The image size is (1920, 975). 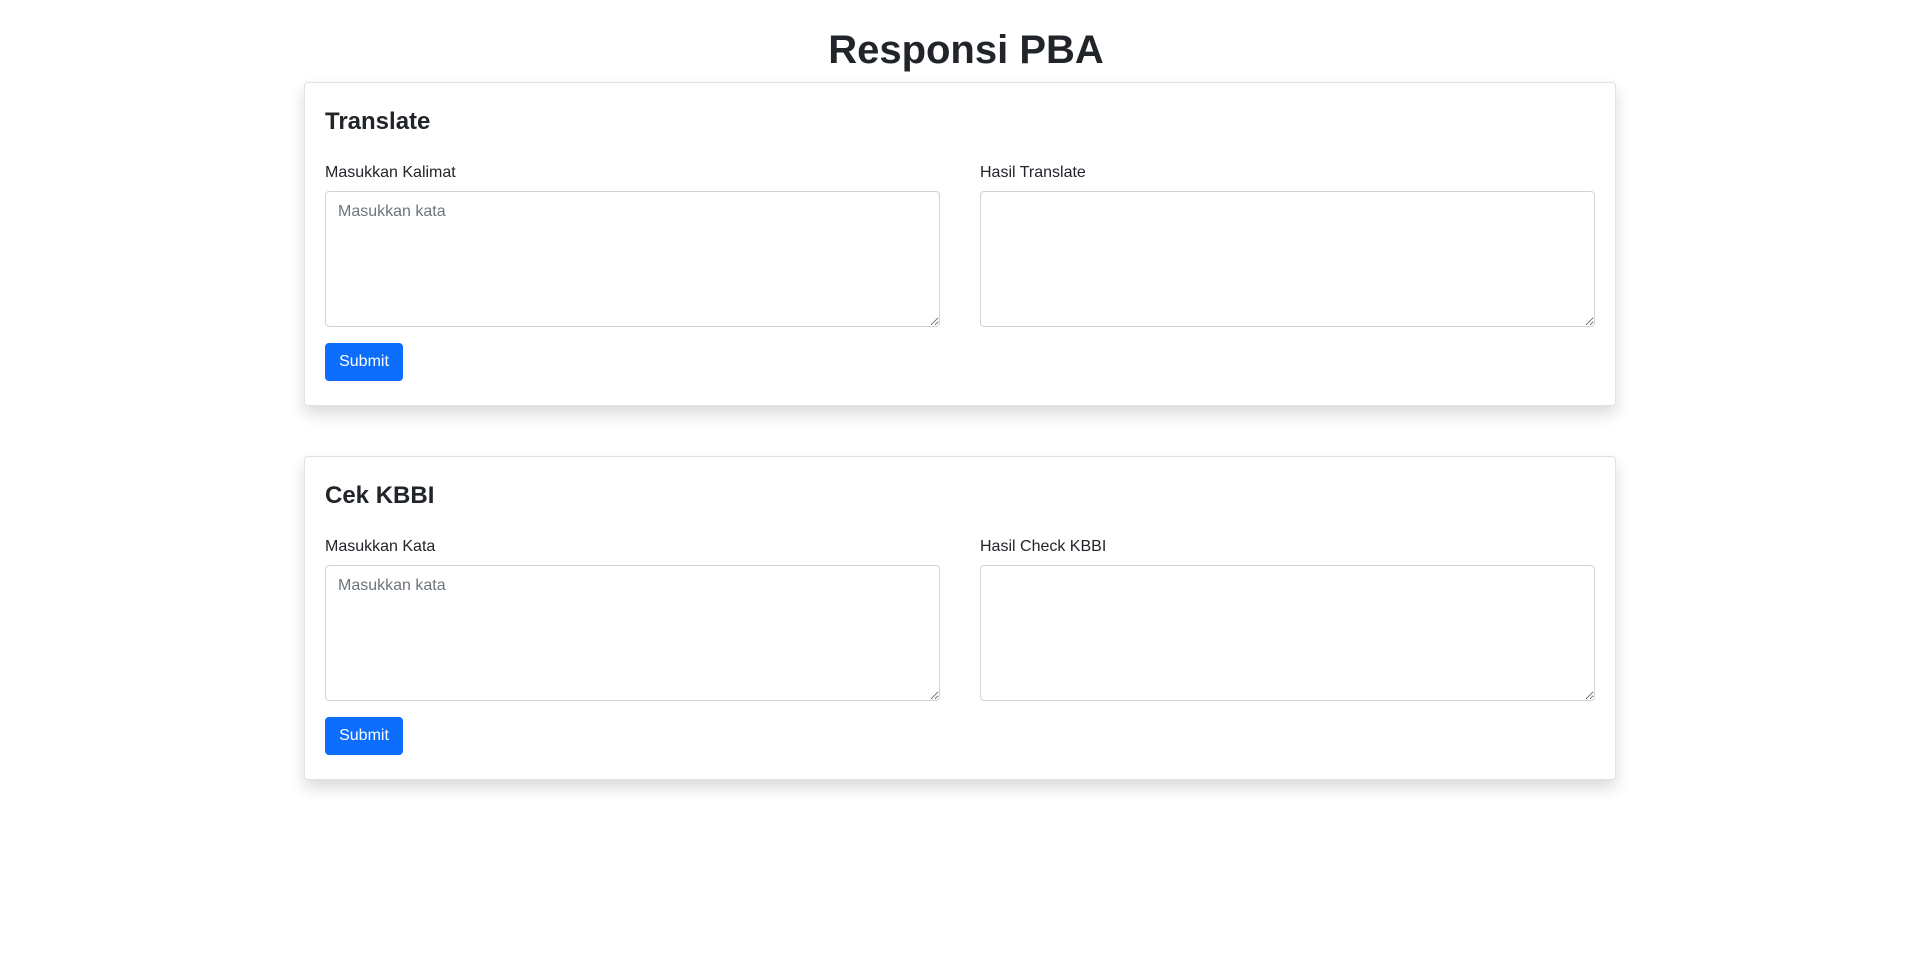 I want to click on translate-card-title: Translate, so click(x=378, y=121).